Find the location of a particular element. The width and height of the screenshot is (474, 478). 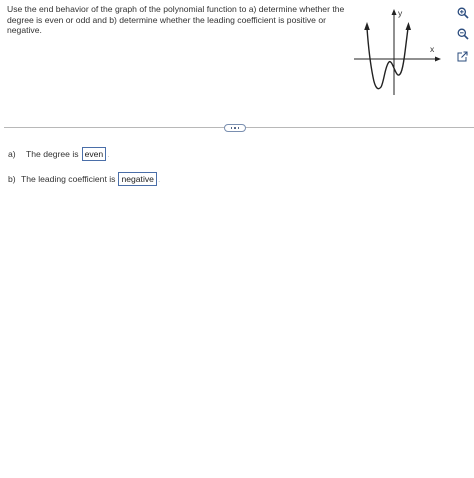

answer-row-a: a) The degree is even . is located at coordinates (59, 154).